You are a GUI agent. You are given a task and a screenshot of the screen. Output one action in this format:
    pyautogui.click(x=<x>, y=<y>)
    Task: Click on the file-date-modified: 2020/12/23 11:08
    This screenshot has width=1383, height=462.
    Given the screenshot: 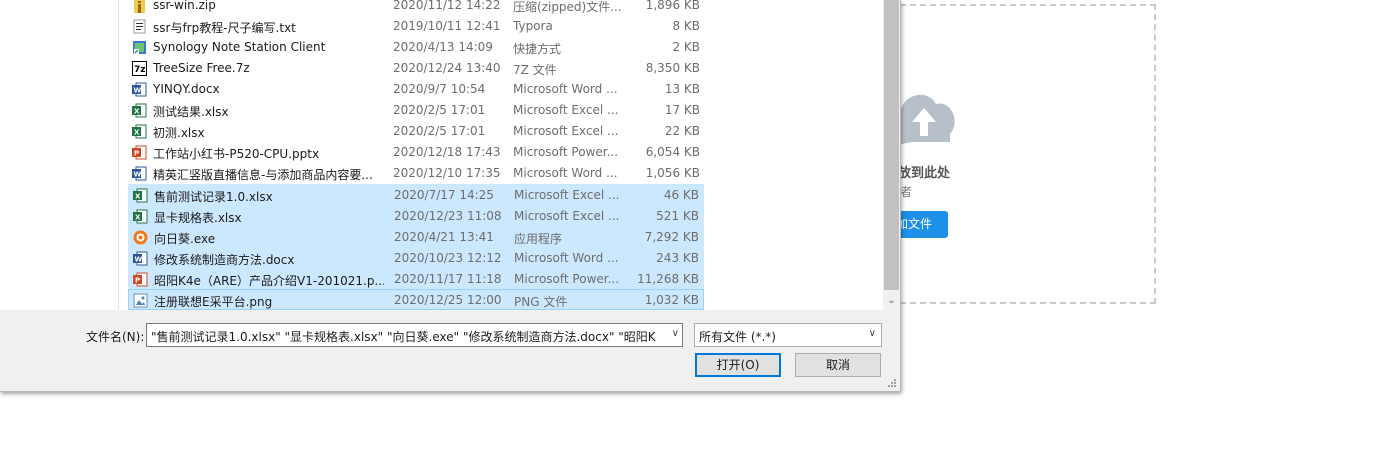 What is the action you would take?
    pyautogui.click(x=448, y=216)
    